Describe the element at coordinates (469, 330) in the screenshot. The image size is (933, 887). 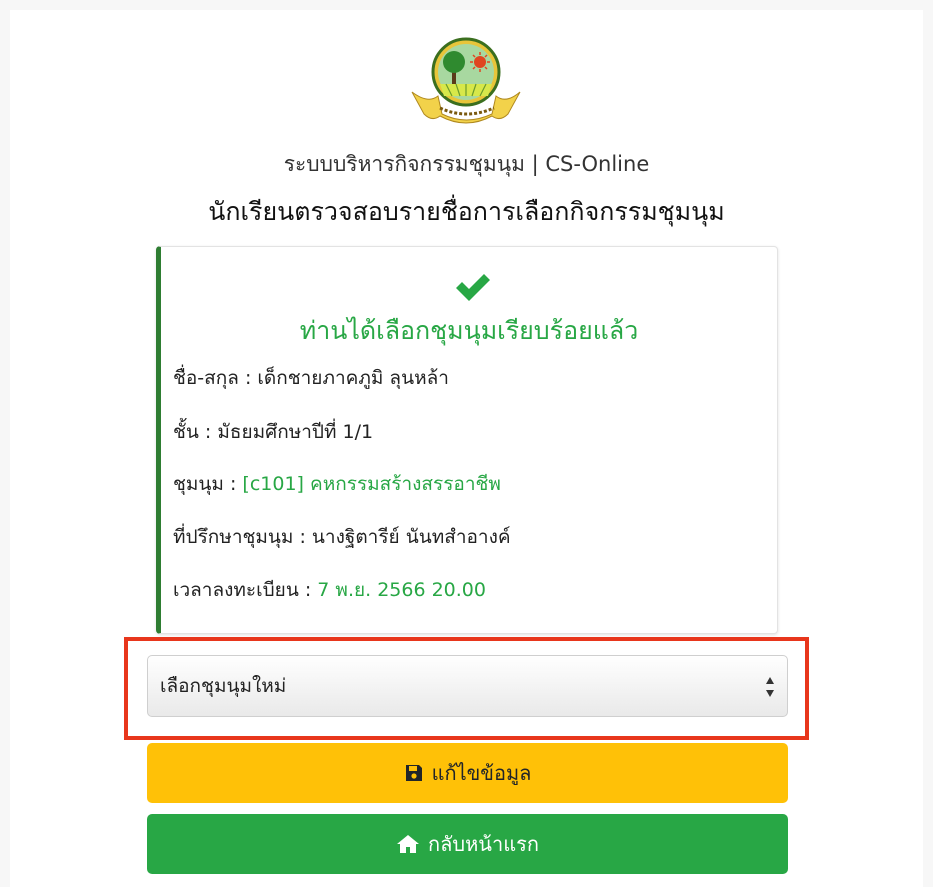
I see `success-message: ท่านได้เลือกชุมนุมเรียบร้อยแล้ว` at that location.